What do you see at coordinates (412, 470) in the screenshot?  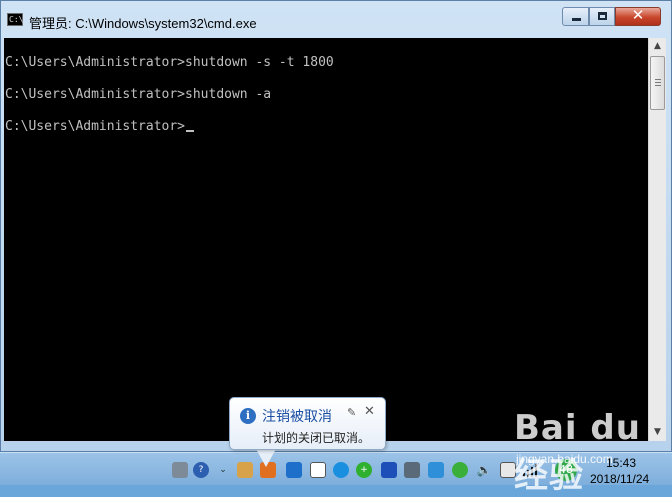 I see `display-icon` at bounding box center [412, 470].